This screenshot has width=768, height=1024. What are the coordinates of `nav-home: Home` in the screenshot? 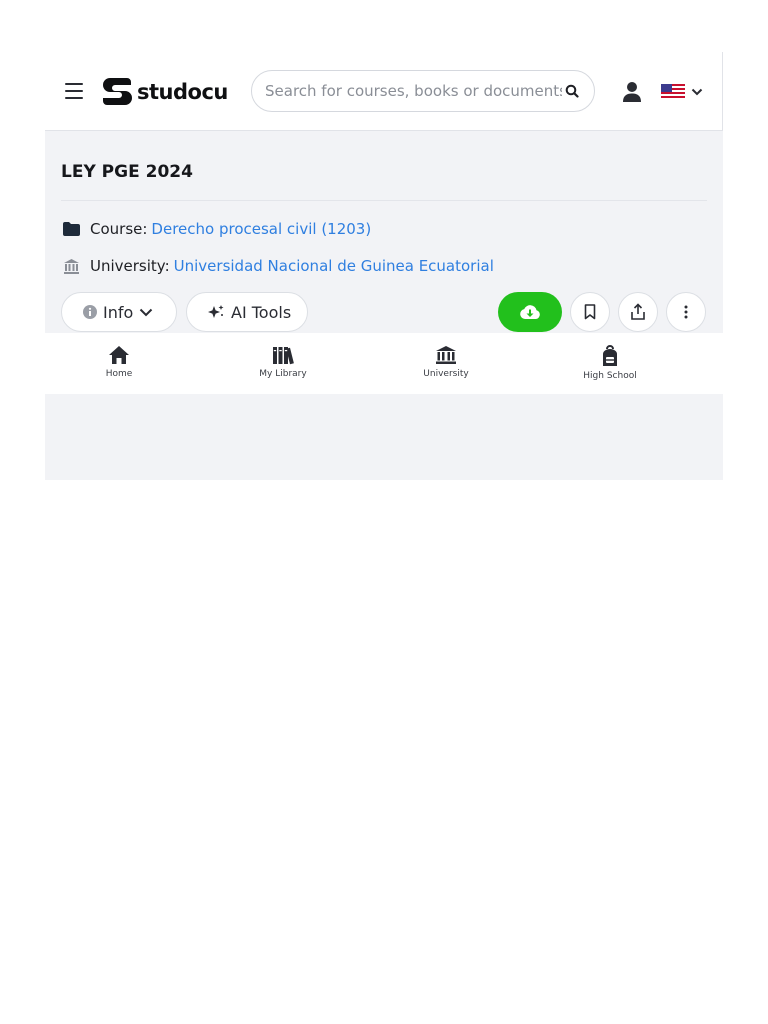 It's located at (119, 363).